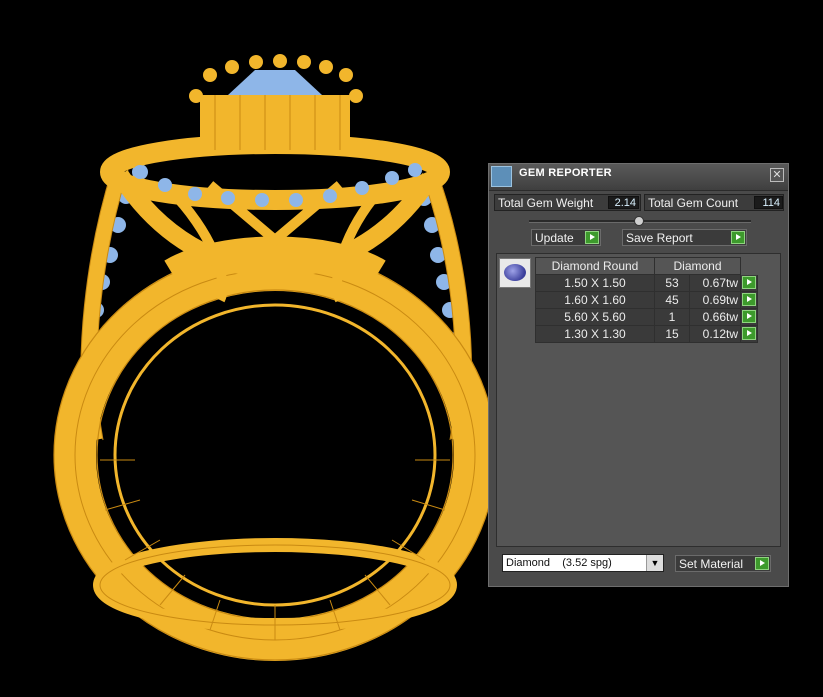 Image resolution: width=823 pixels, height=697 pixels. I want to click on table-header: Diamond Round Diamond, so click(646, 266).